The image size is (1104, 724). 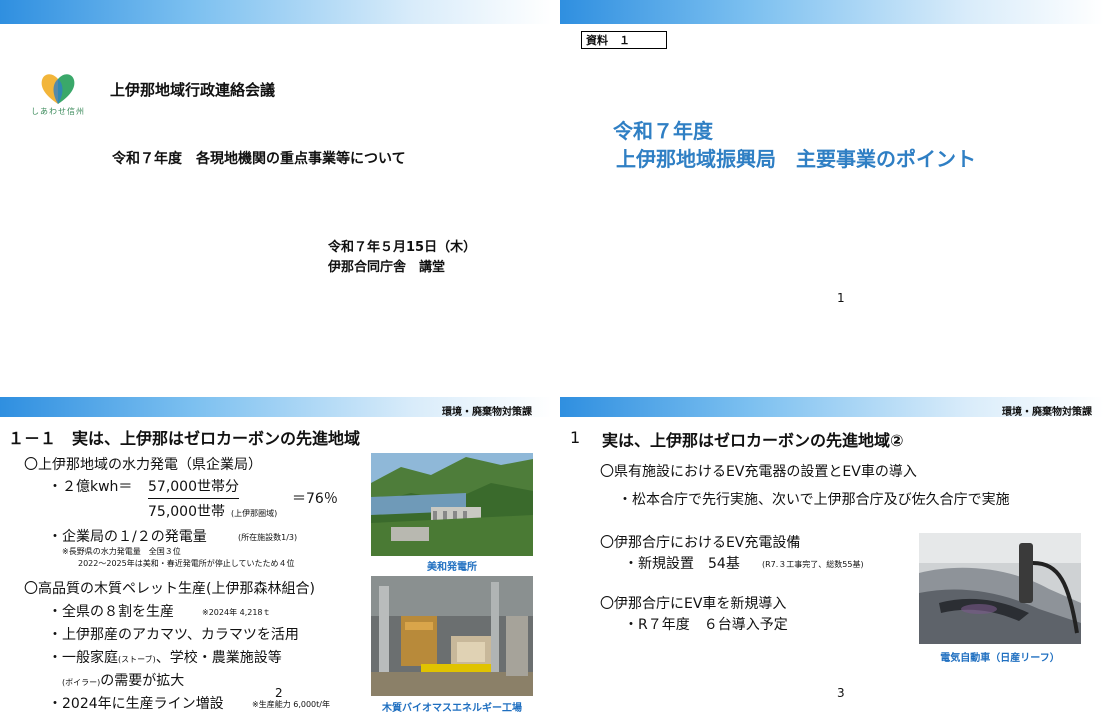 I want to click on slide-title-year: 令和７年度, so click(x=663, y=131).